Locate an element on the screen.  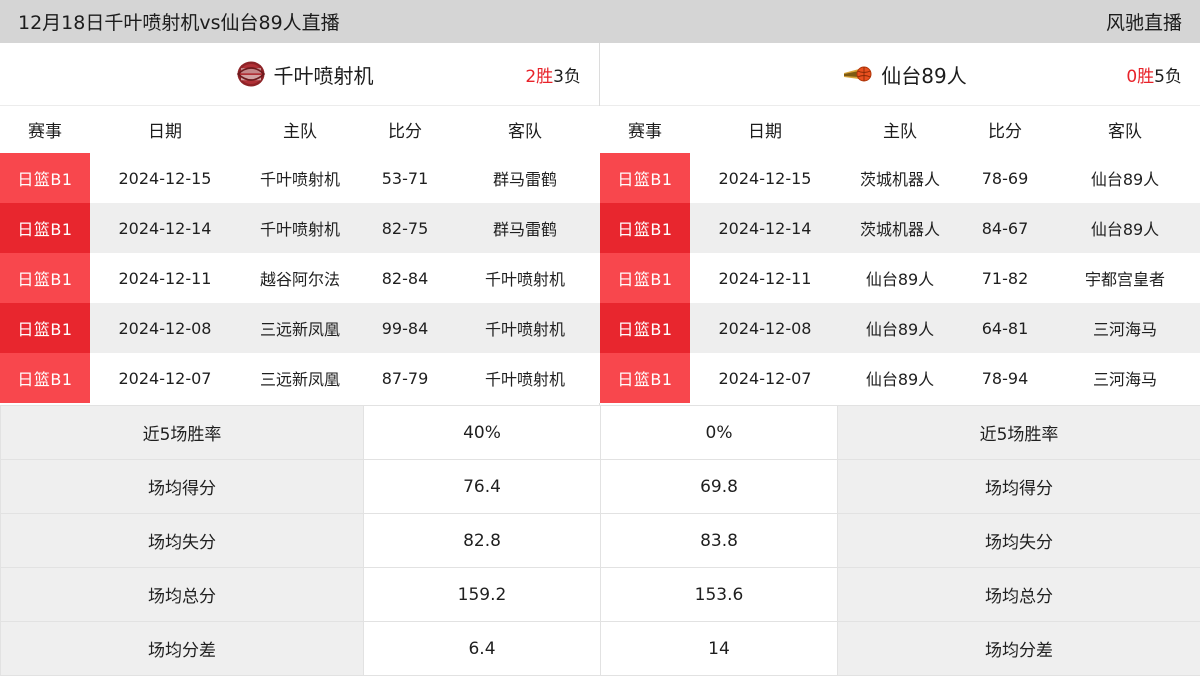
stat-row: 场均失分 82.8 83.8 场均失分 is located at coordinates (600, 541).